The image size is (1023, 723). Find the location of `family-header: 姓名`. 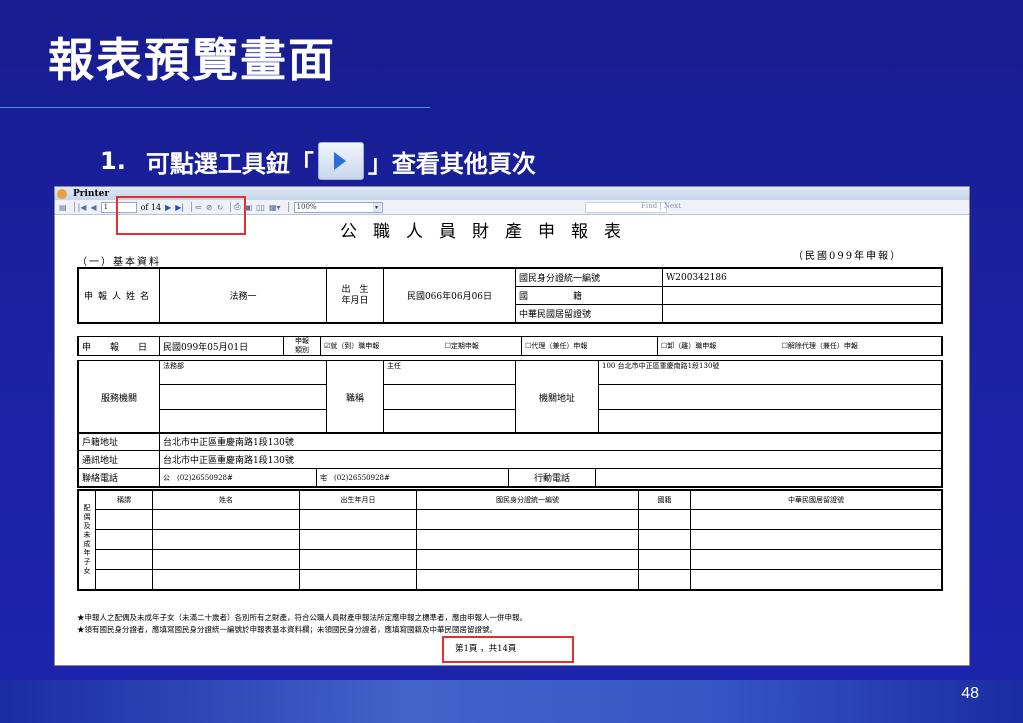

family-header: 姓名 is located at coordinates (226, 499).